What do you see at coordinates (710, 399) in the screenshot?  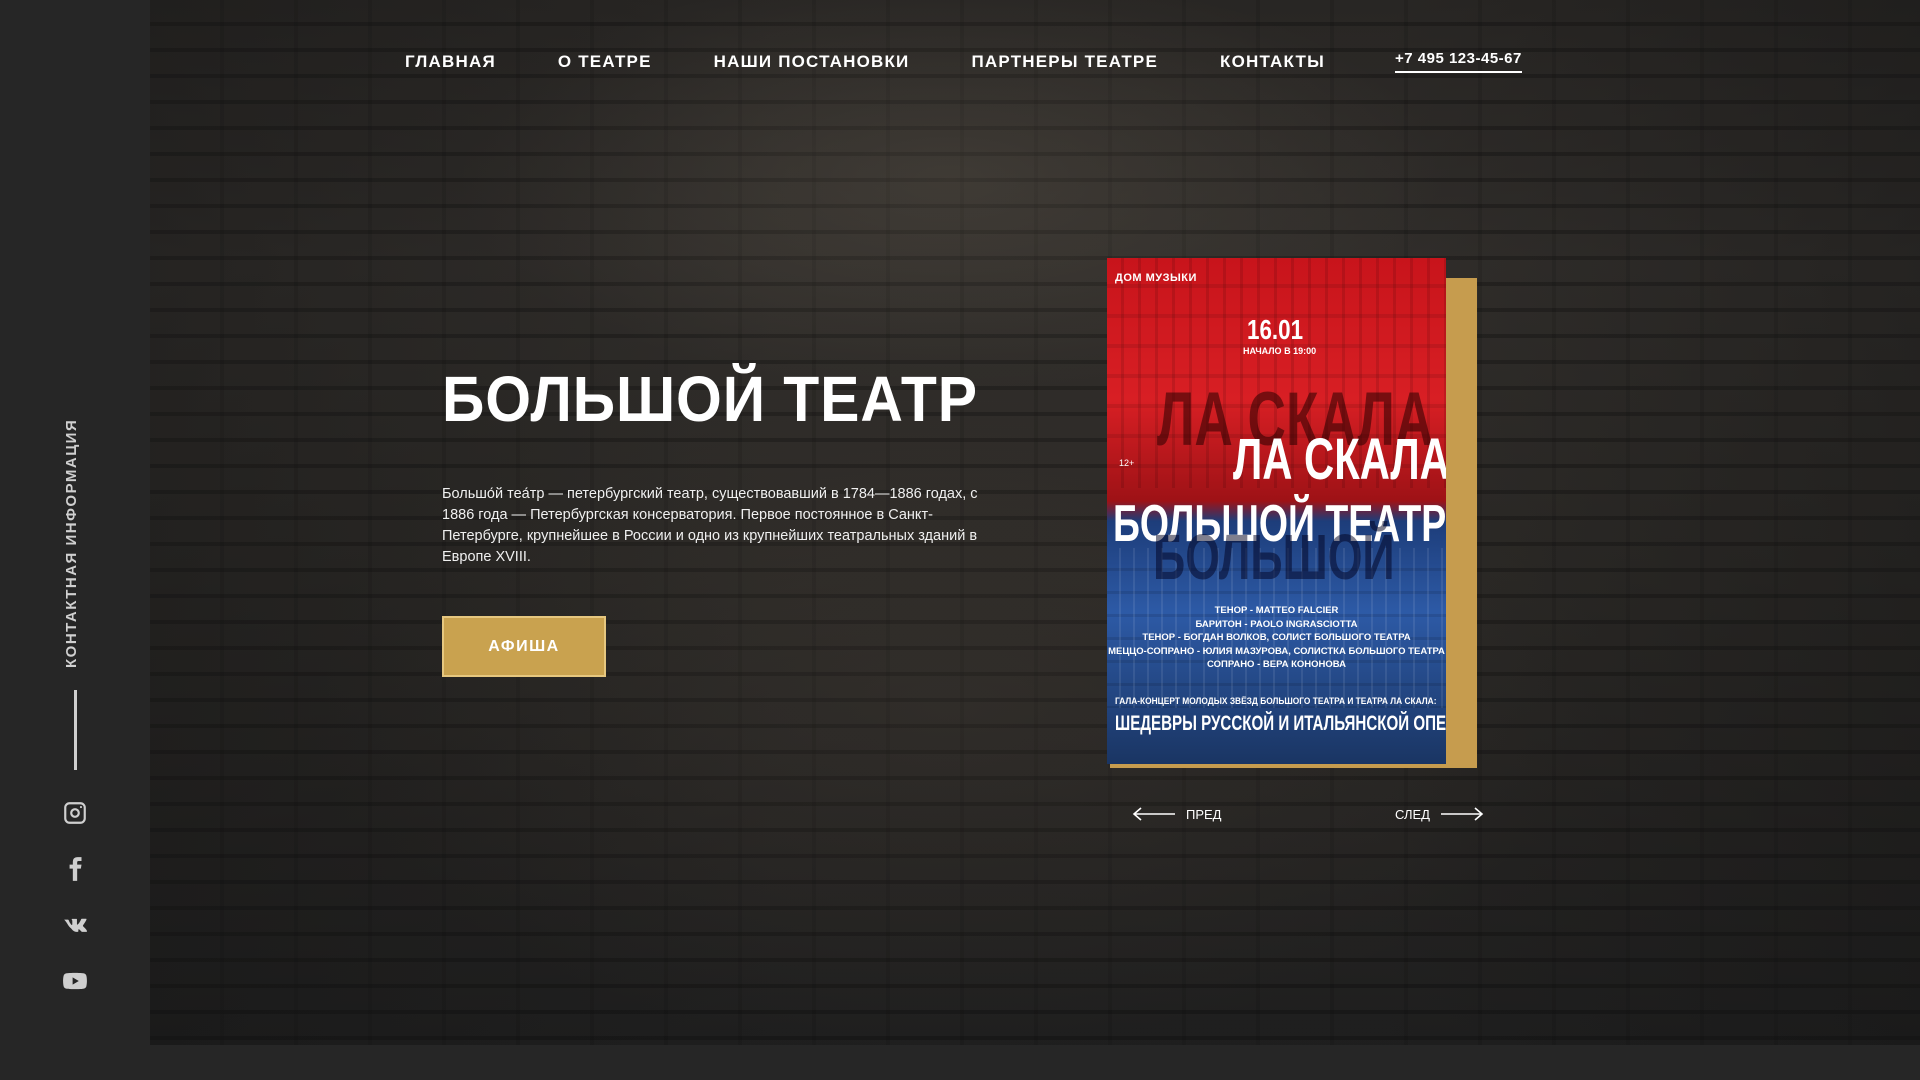 I see `page-title: БОЛЬШОЙ ТЕАТР` at bounding box center [710, 399].